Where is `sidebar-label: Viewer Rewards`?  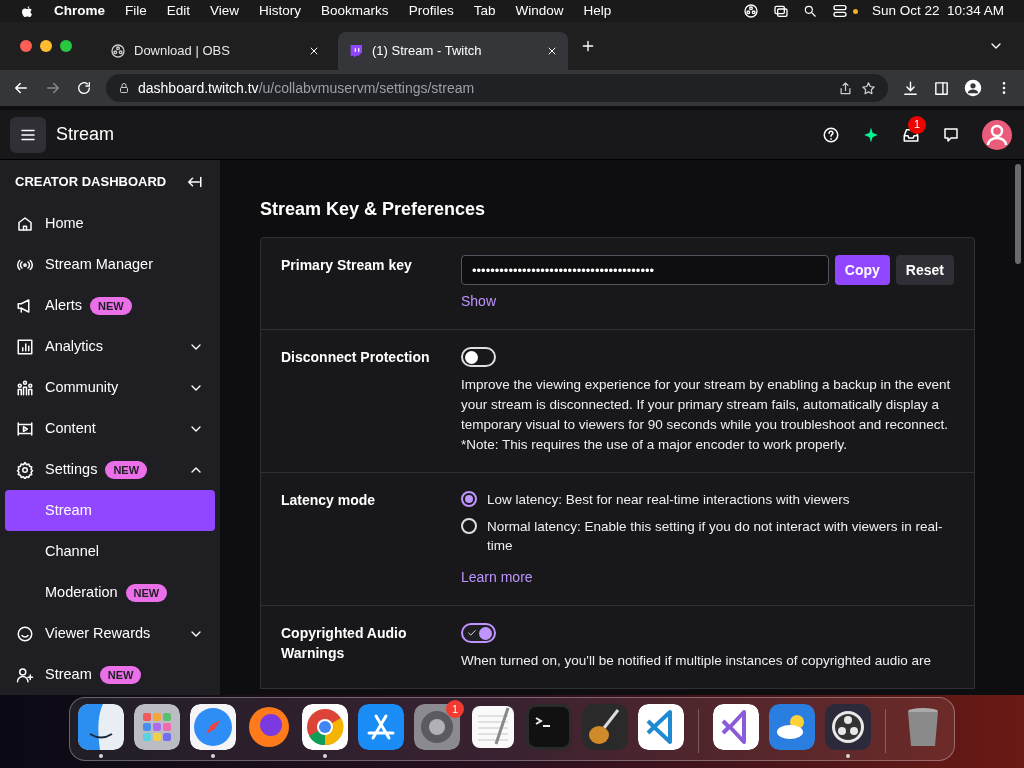
sidebar-label: Viewer Rewards is located at coordinates (98, 633).